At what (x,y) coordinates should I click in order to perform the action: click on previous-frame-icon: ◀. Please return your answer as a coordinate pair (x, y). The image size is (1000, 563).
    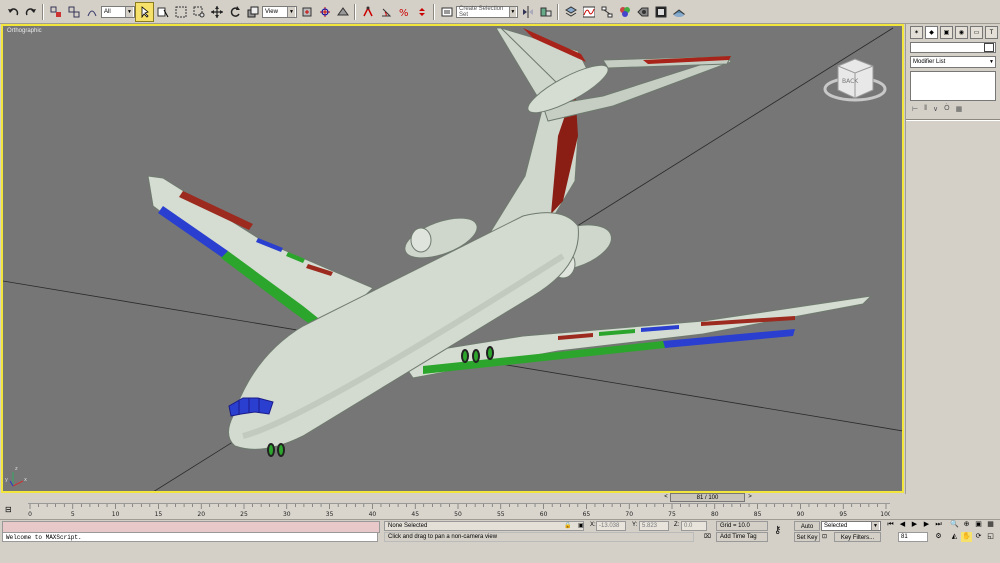
    Looking at the image, I should click on (902, 525).